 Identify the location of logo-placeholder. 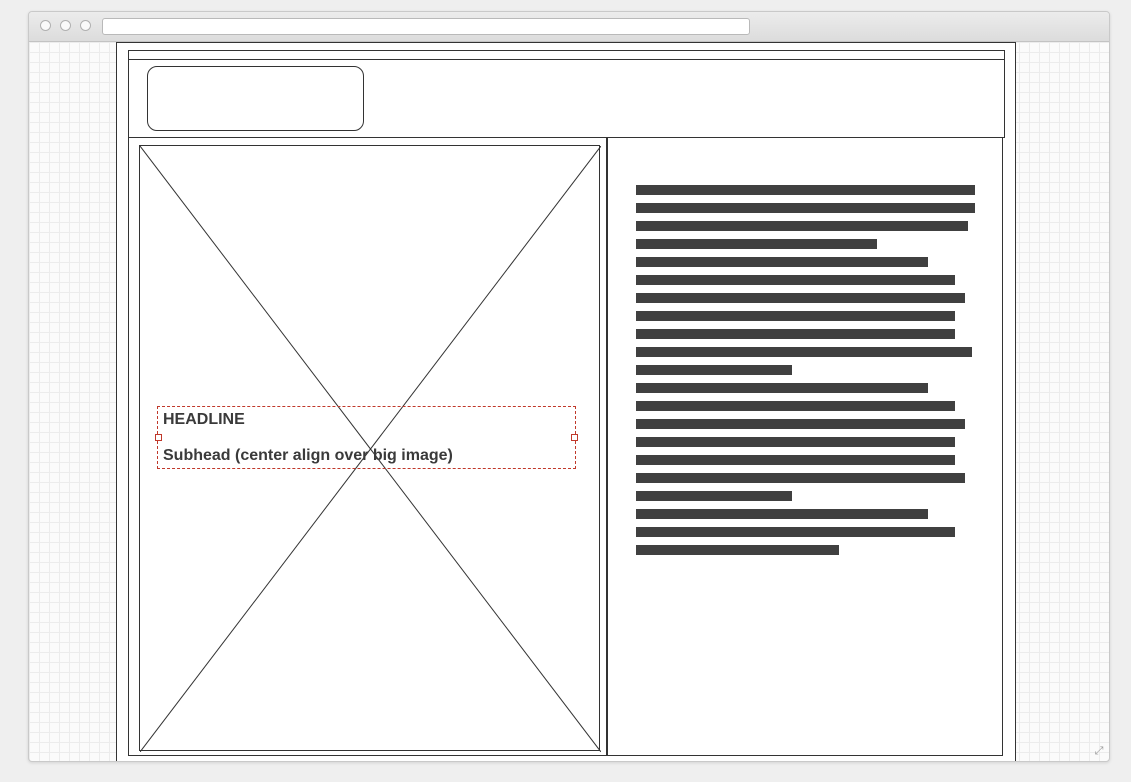
(255, 98).